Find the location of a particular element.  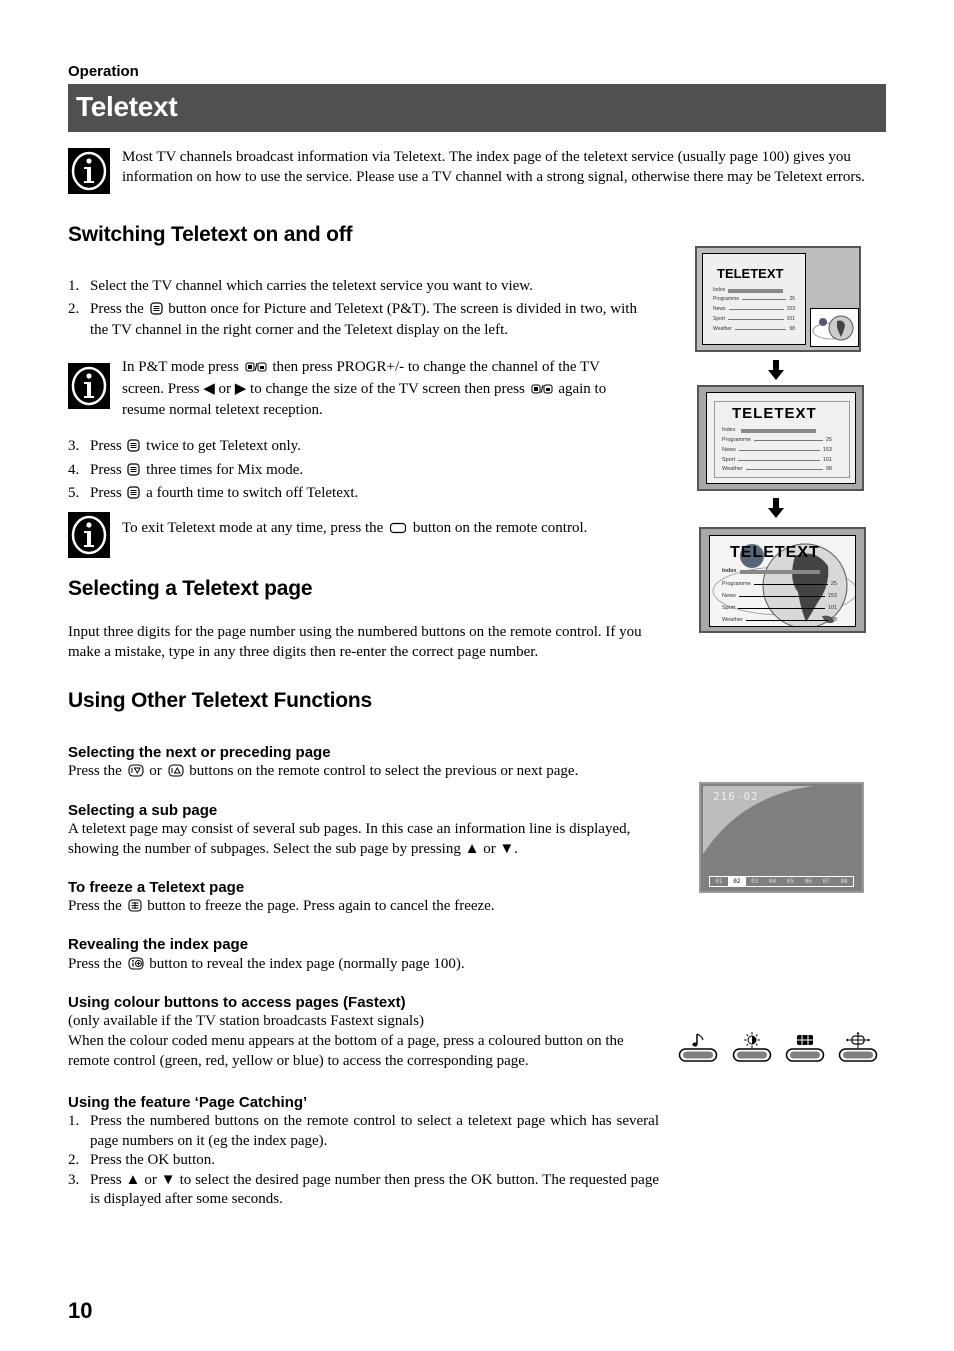

tv-channel-inset is located at coordinates (834, 327).